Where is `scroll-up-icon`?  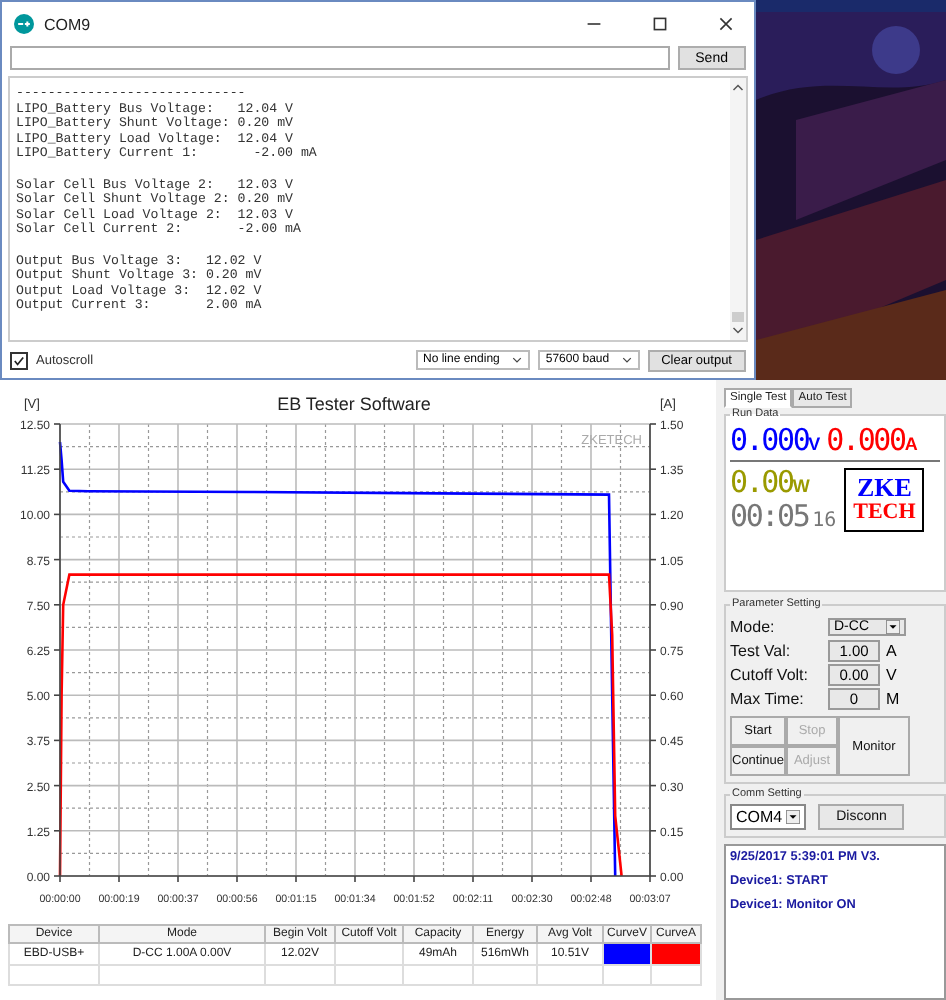
scroll-up-icon is located at coordinates (738, 87).